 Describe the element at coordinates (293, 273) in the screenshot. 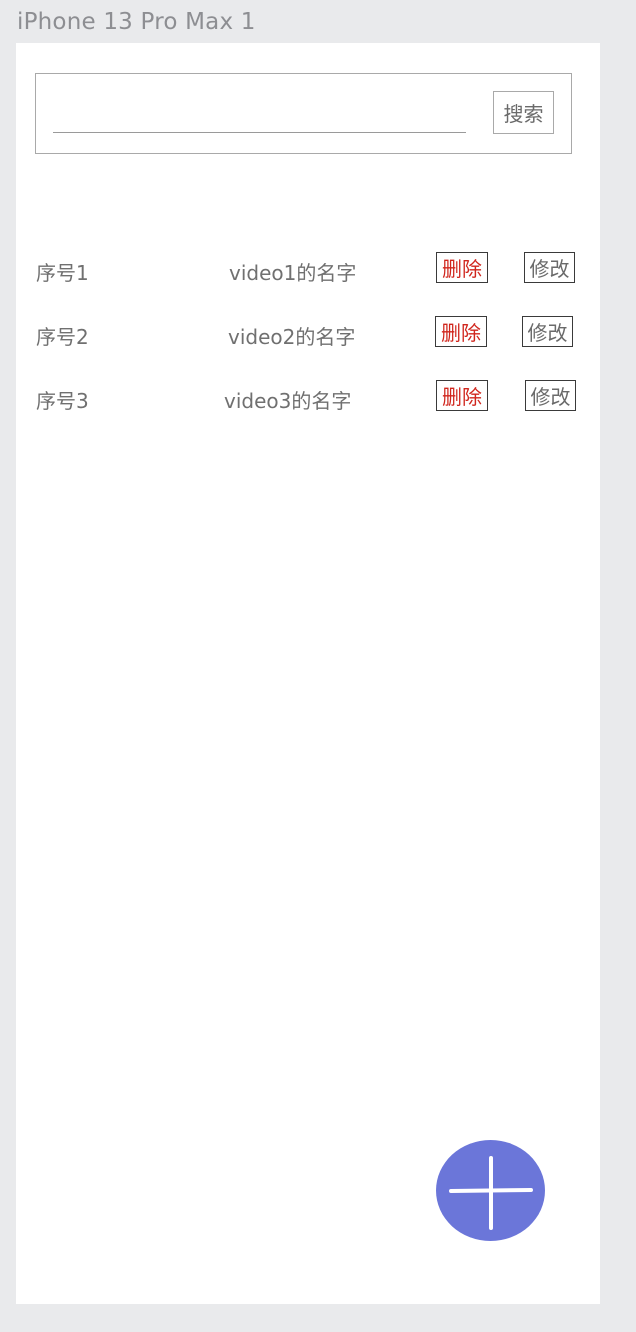

I see `item-name: video1的名字` at that location.